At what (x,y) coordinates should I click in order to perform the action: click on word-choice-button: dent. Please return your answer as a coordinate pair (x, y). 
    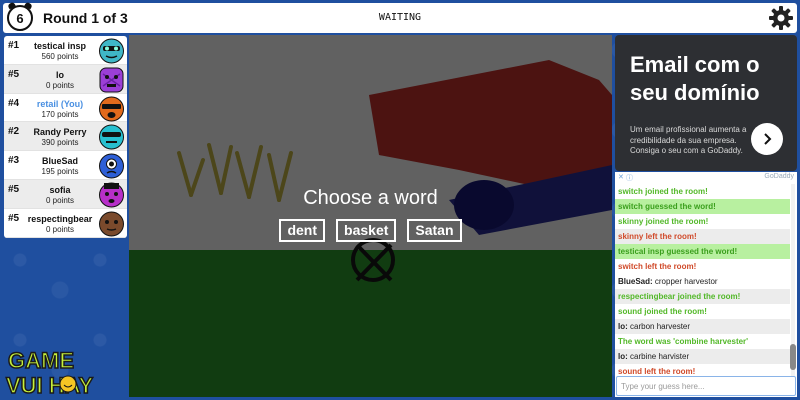
    Looking at the image, I should click on (302, 230).